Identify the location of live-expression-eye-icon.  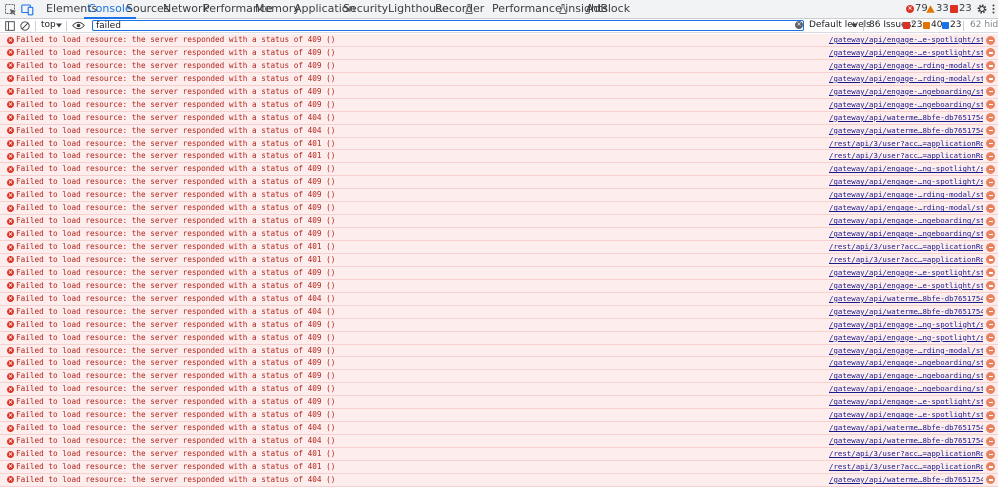
(78, 25).